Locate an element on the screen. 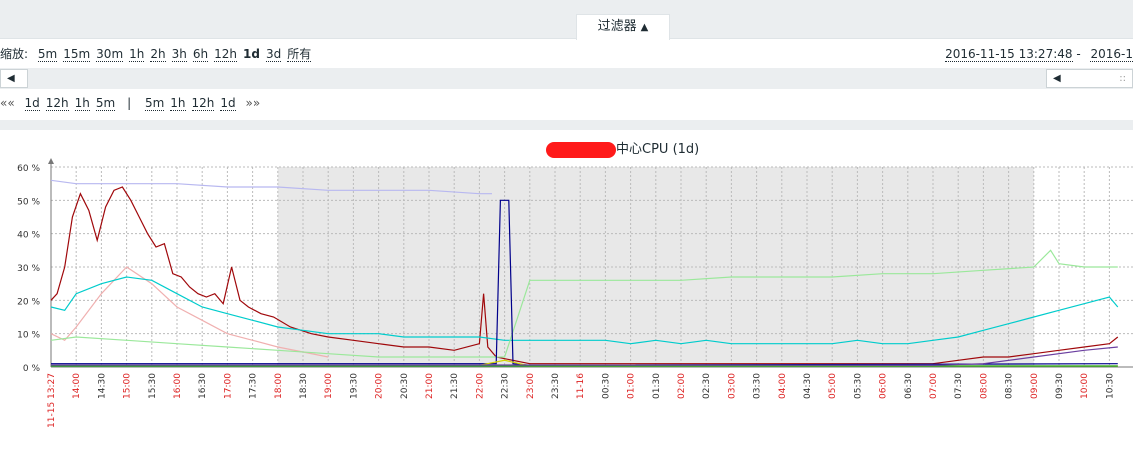 Image resolution: width=1133 pixels, height=451 pixels. x-tick-label: 07:30 is located at coordinates (959, 386).